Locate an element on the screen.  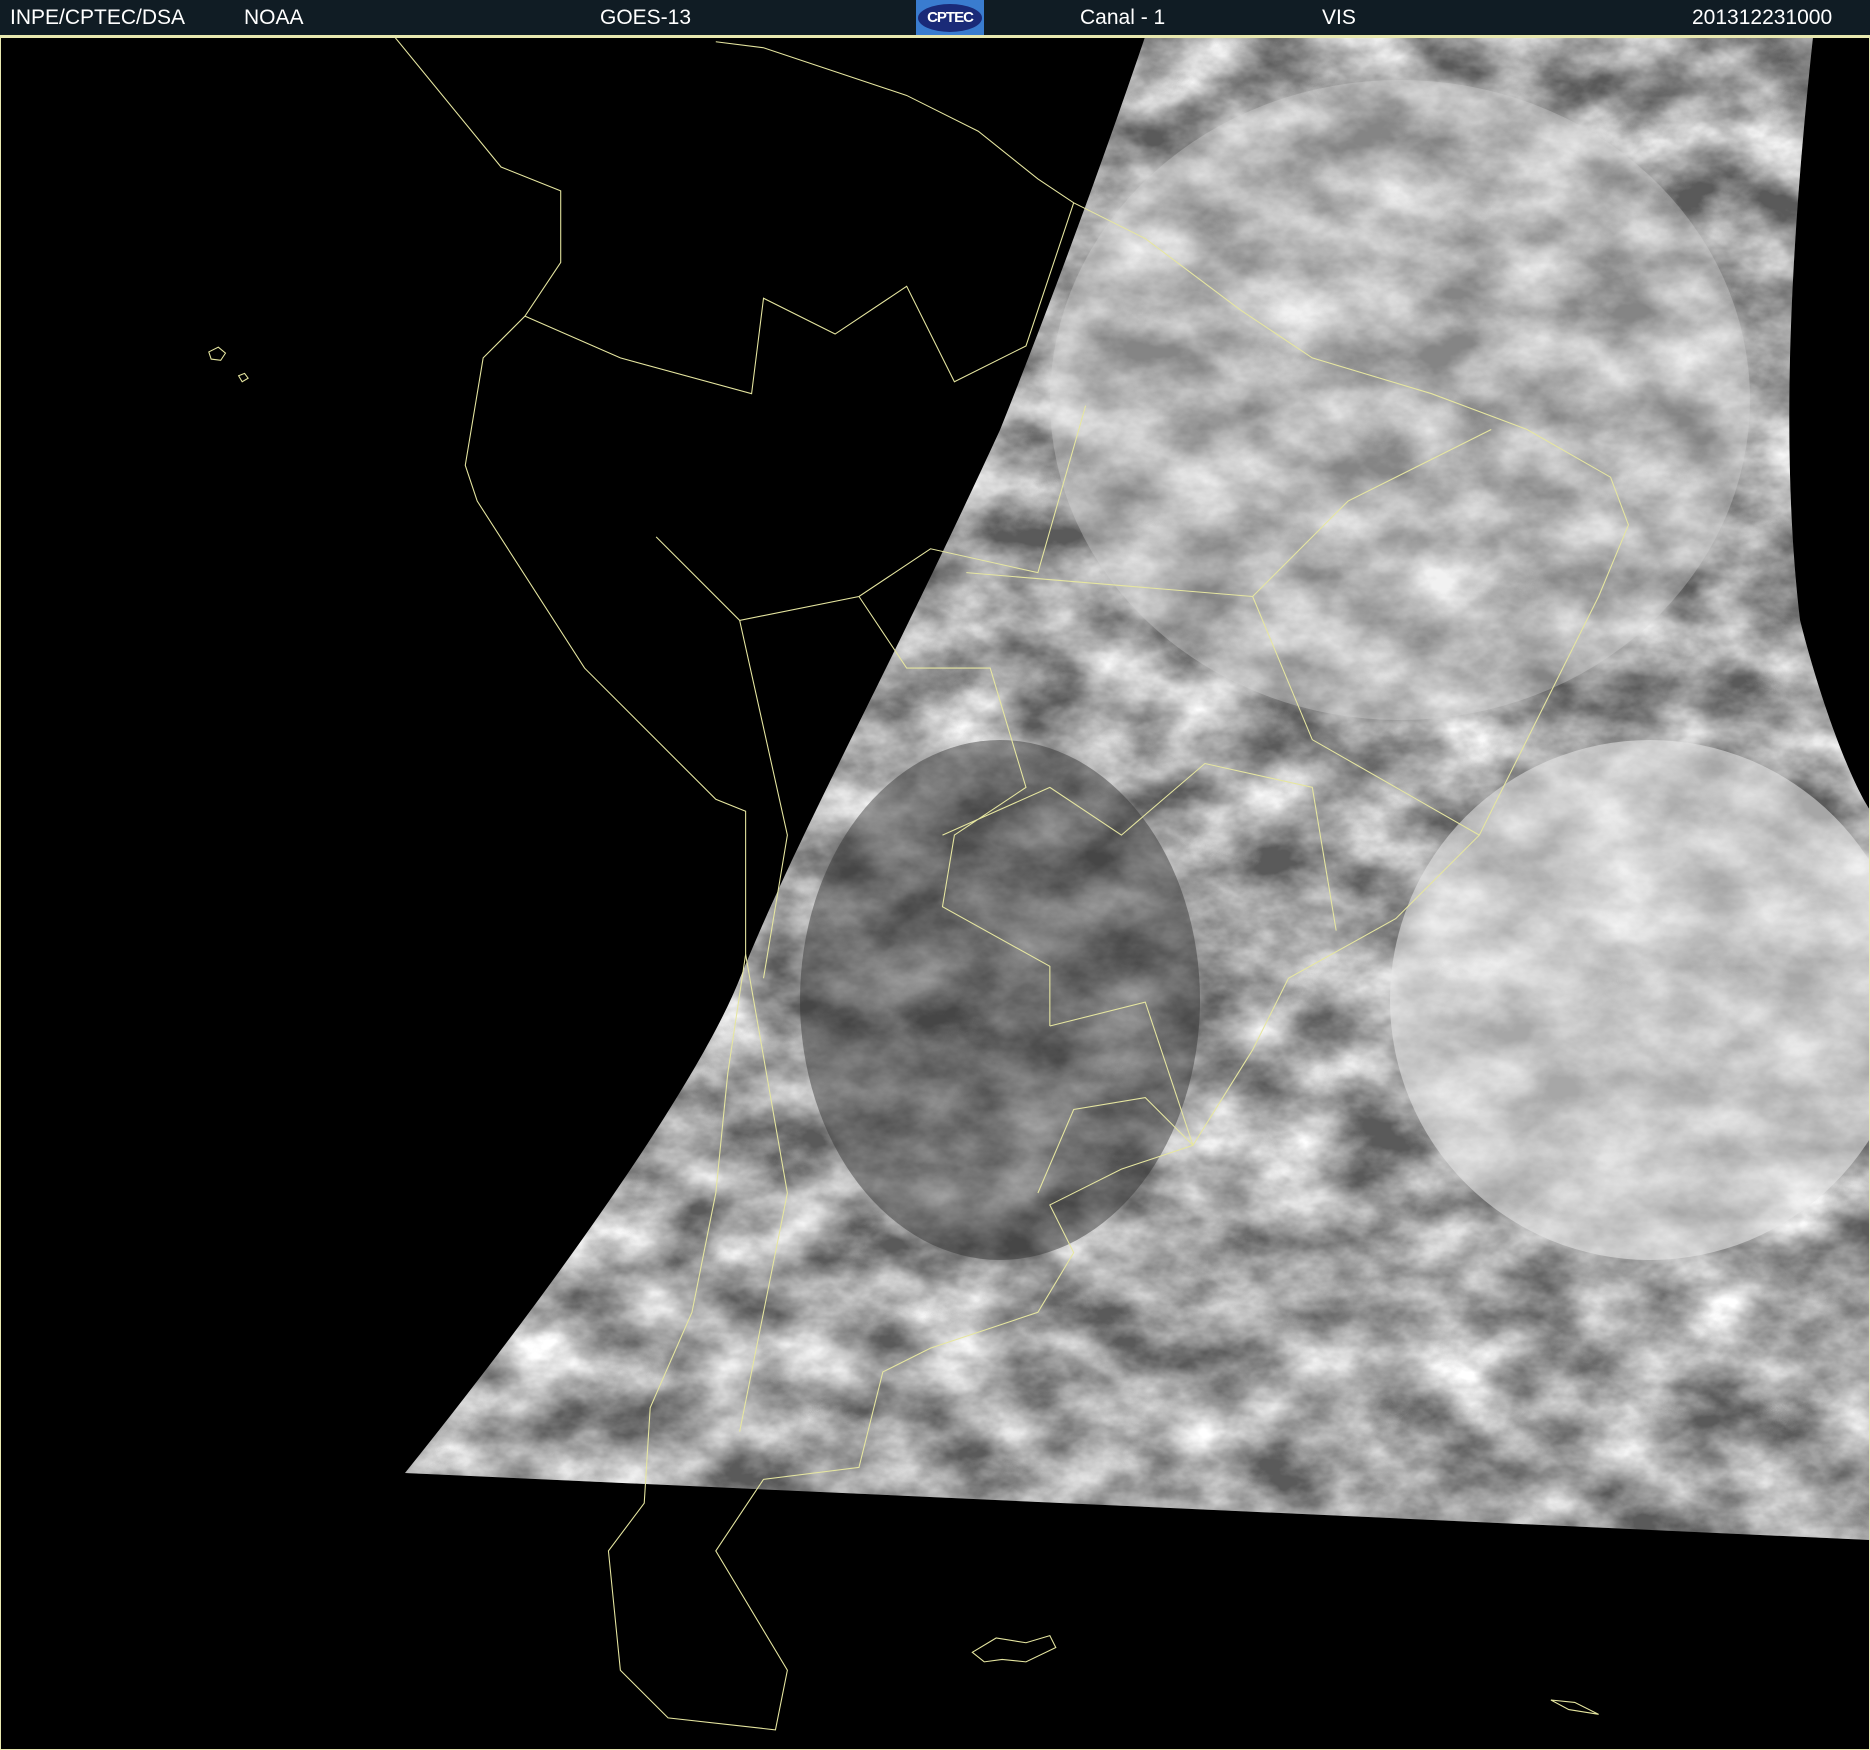
agency-label: NOAA is located at coordinates (274, 17).